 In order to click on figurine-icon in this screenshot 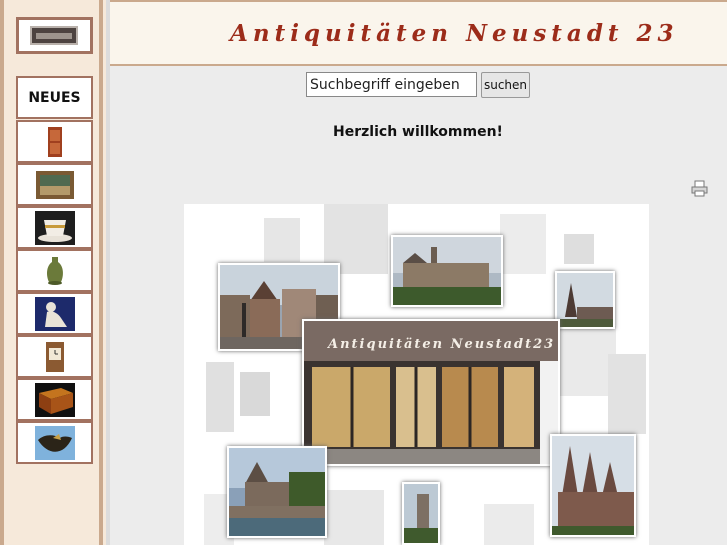, I will do `click(54, 313)`.